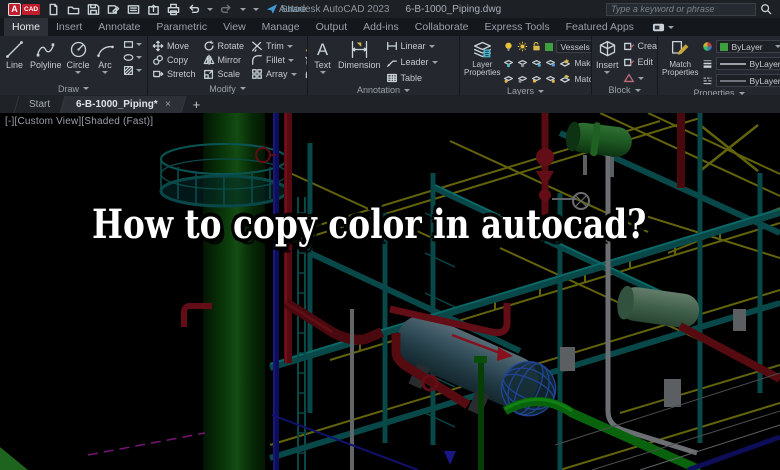 This screenshot has width=780, height=470. I want to click on layer-lock-button, so click(536, 46).